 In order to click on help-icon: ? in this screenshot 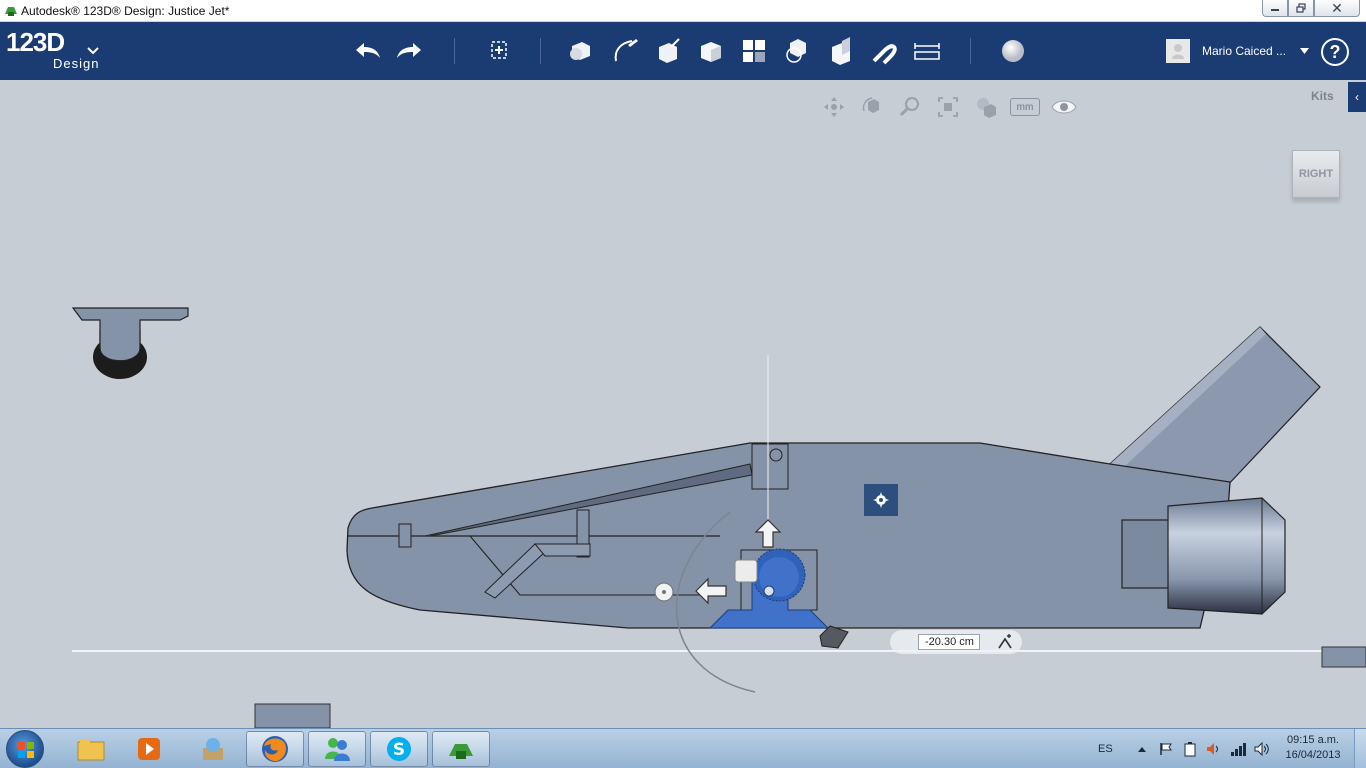, I will do `click(1335, 51)`.